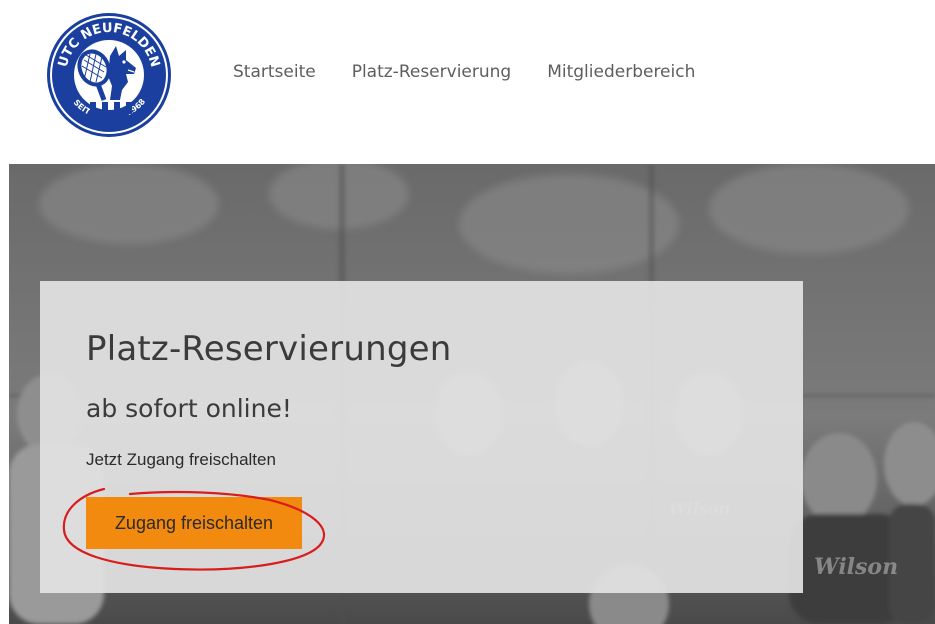 The height and width of the screenshot is (624, 935). Describe the element at coordinates (109, 75) in the screenshot. I see `club-logo: UTC NEUFELDEN SEIT 1968` at that location.